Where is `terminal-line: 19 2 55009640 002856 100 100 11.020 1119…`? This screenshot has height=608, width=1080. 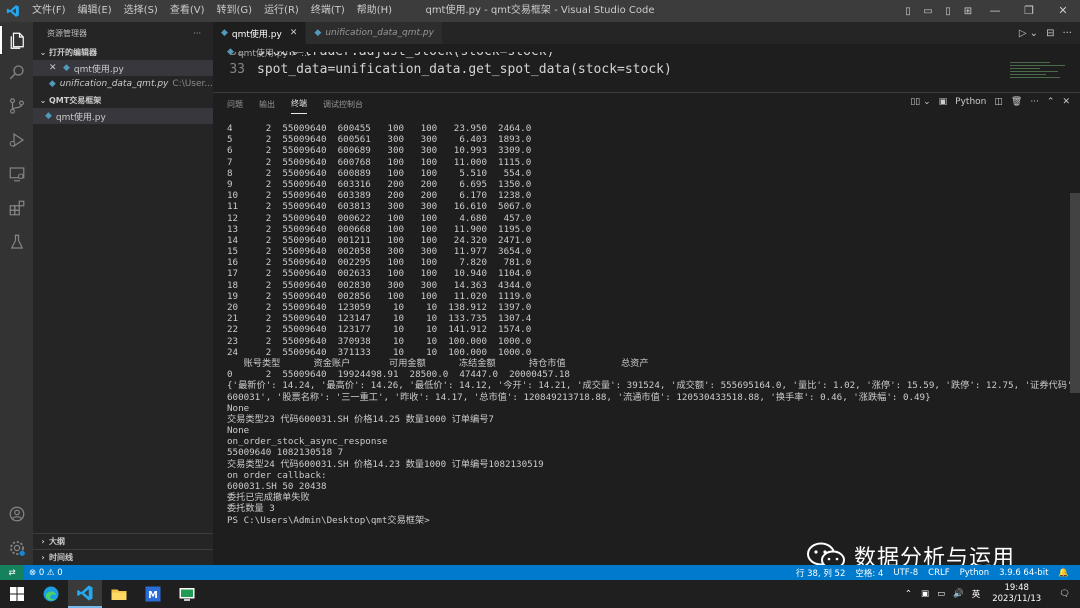 terminal-line: 19 2 55009640 002856 100 100 11.020 1119… is located at coordinates (379, 296).